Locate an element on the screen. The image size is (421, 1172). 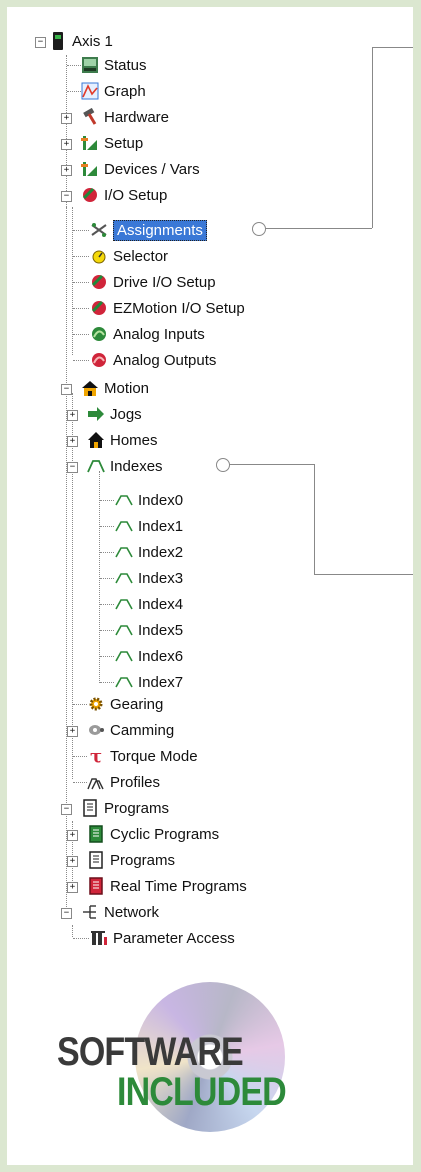
tree-item-indexes: Indexes is located at coordinates (125, 466).